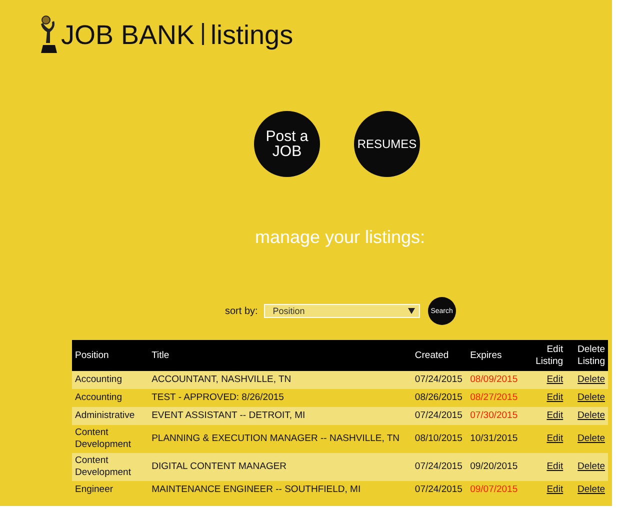 This screenshot has height=508, width=618. What do you see at coordinates (342, 311) in the screenshot?
I see `sort-dropdown: Position` at bounding box center [342, 311].